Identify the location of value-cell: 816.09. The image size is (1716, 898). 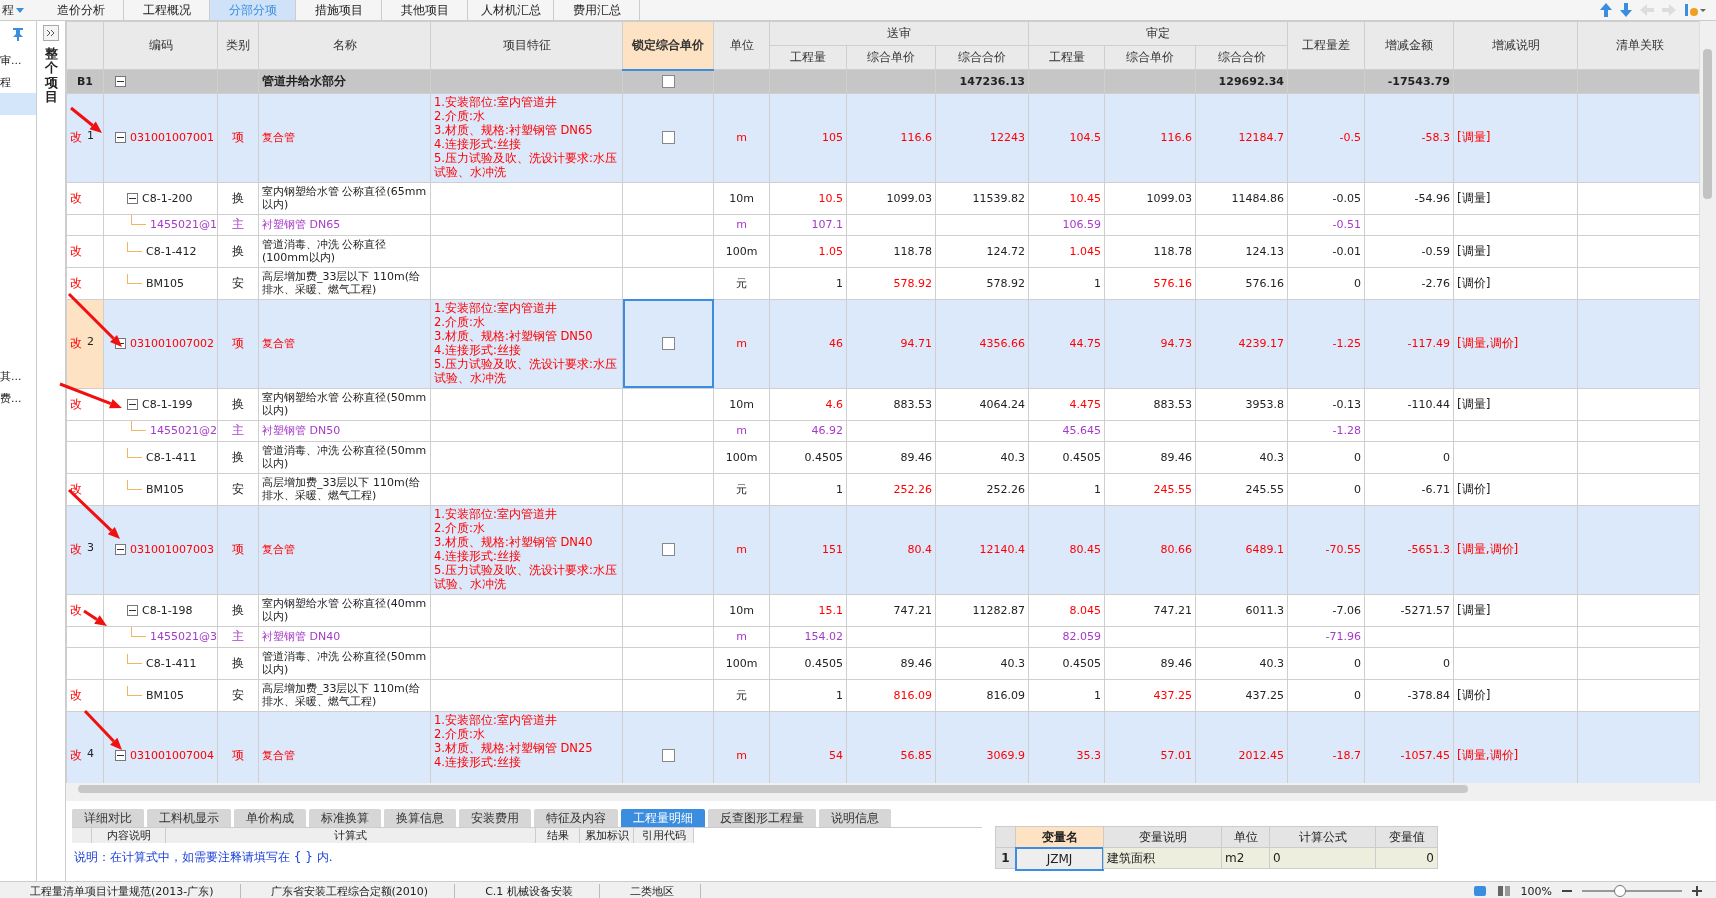
(912, 695).